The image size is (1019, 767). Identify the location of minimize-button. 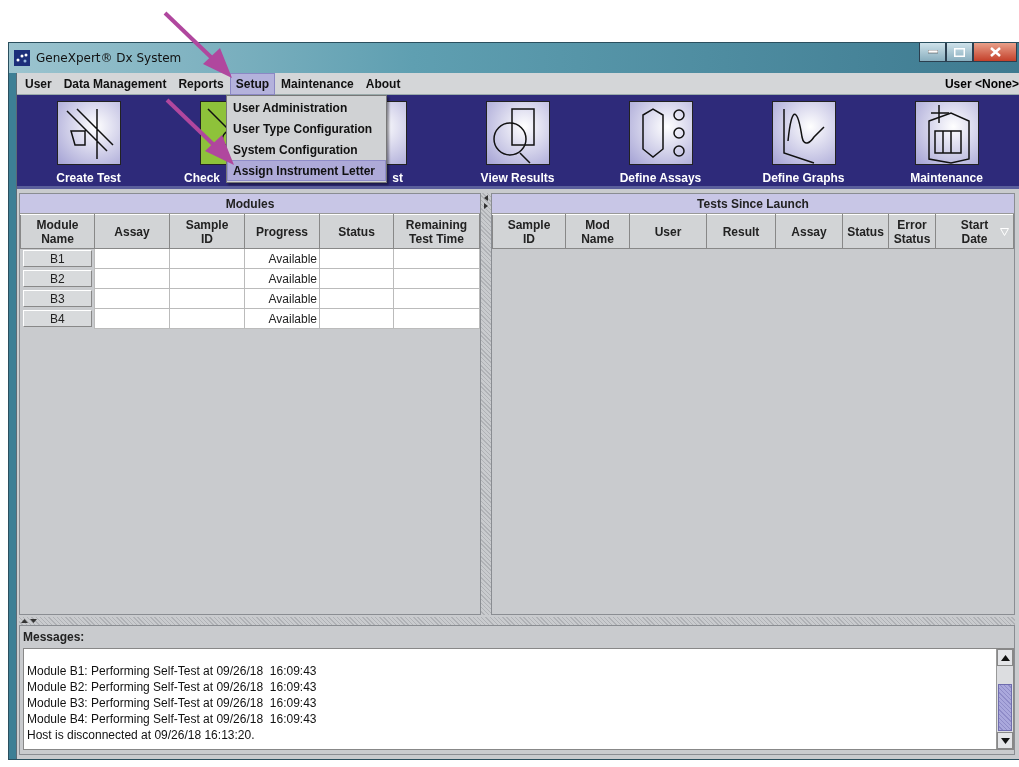
(932, 52).